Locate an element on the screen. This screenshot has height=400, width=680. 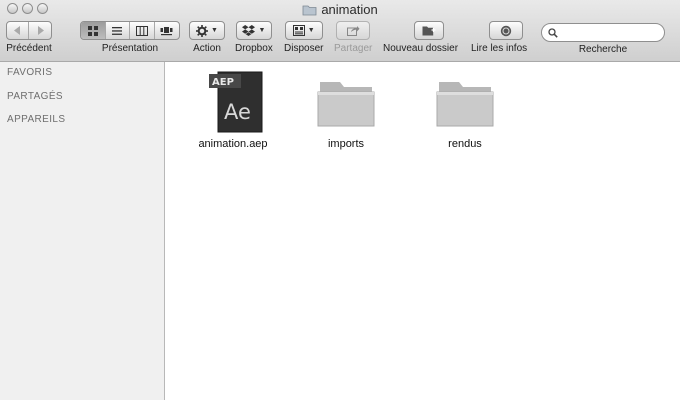
search-input is located at coordinates (611, 32).